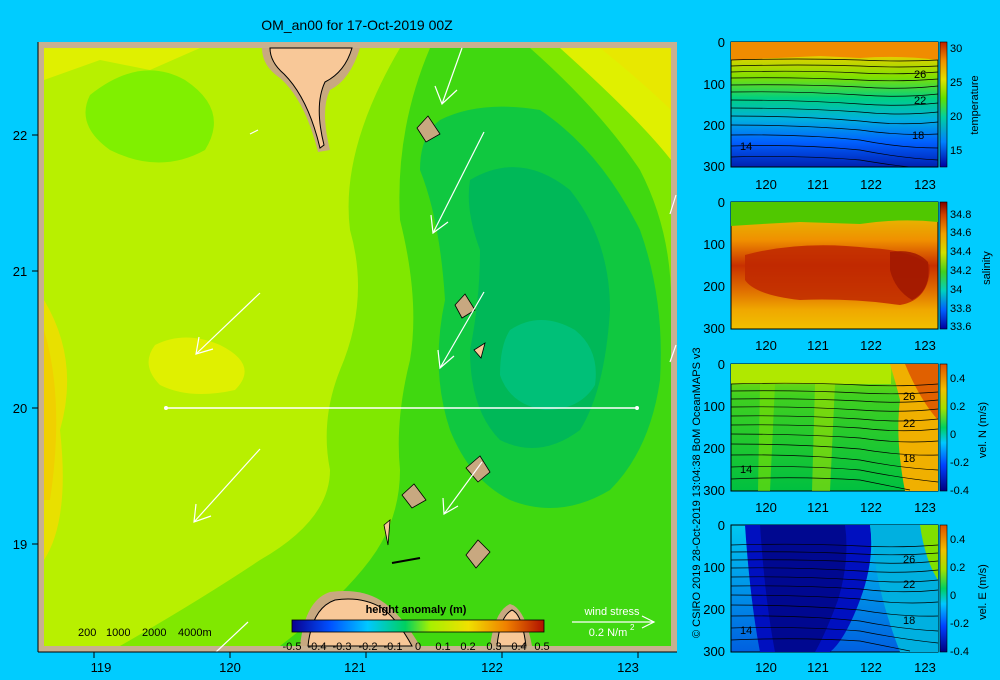 The image size is (1000, 680). What do you see at coordinates (195, 633) in the screenshot?
I see `bathy-label: 4000m` at bounding box center [195, 633].